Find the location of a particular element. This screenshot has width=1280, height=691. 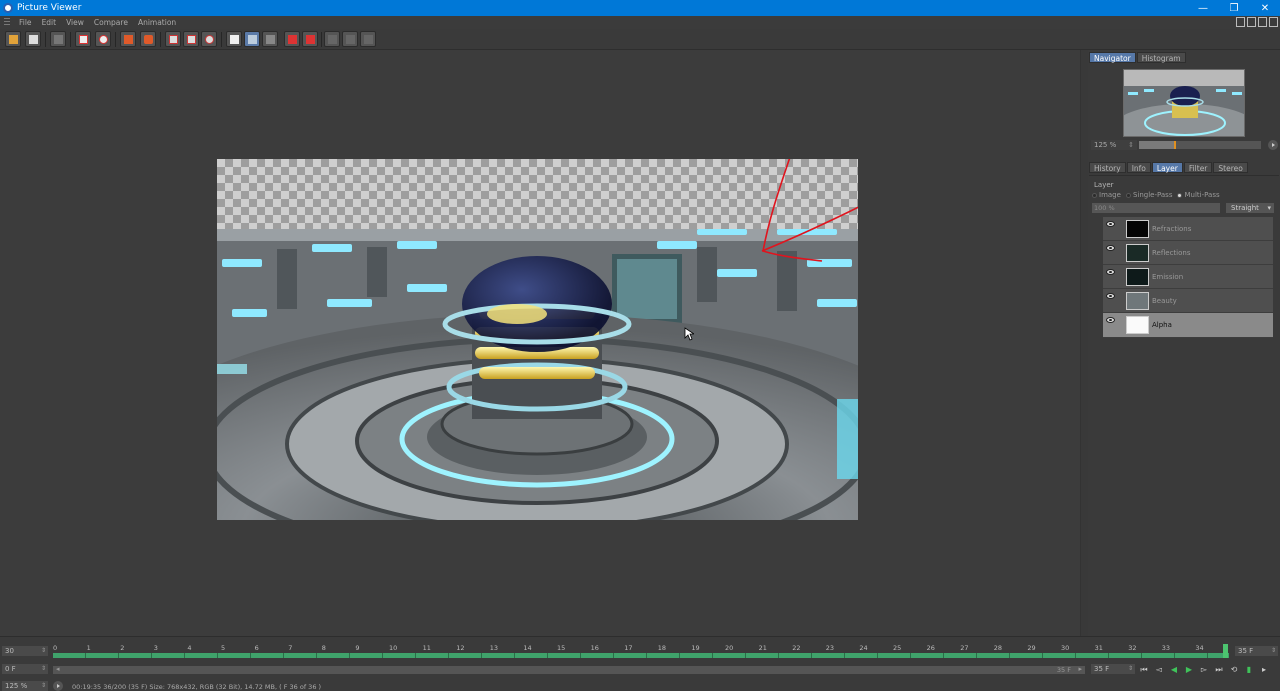

layer-name: Alpha is located at coordinates (1162, 325).